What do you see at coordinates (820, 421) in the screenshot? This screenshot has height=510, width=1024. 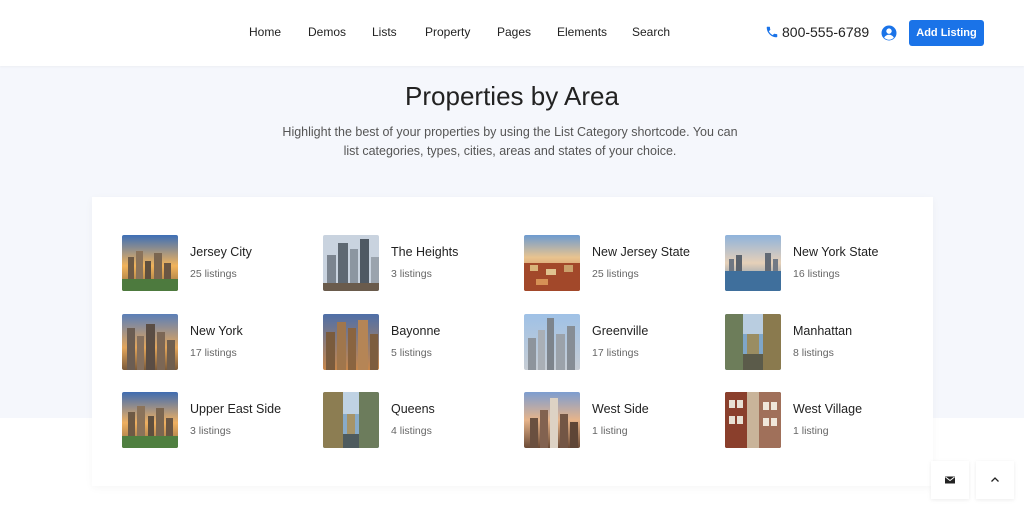 I see `area-item-west-village: West Village 1 listing` at bounding box center [820, 421].